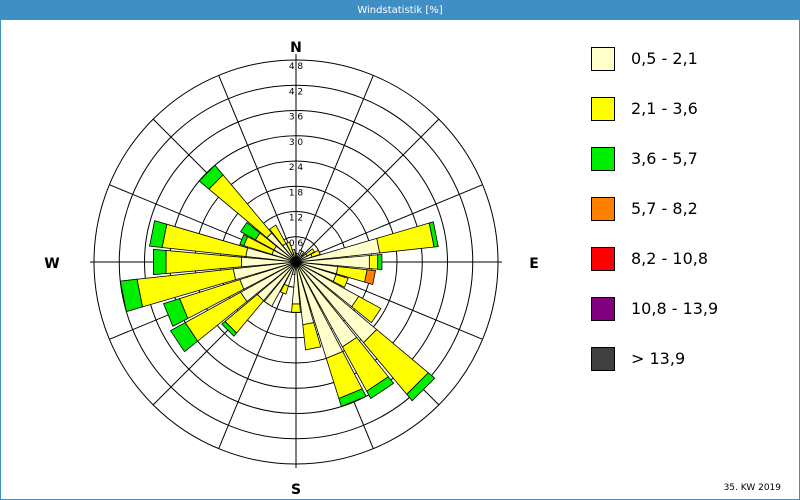 This screenshot has height=500, width=800. What do you see at coordinates (670, 258) in the screenshot?
I see `legend-label: 8,2 - 10,8` at bounding box center [670, 258].